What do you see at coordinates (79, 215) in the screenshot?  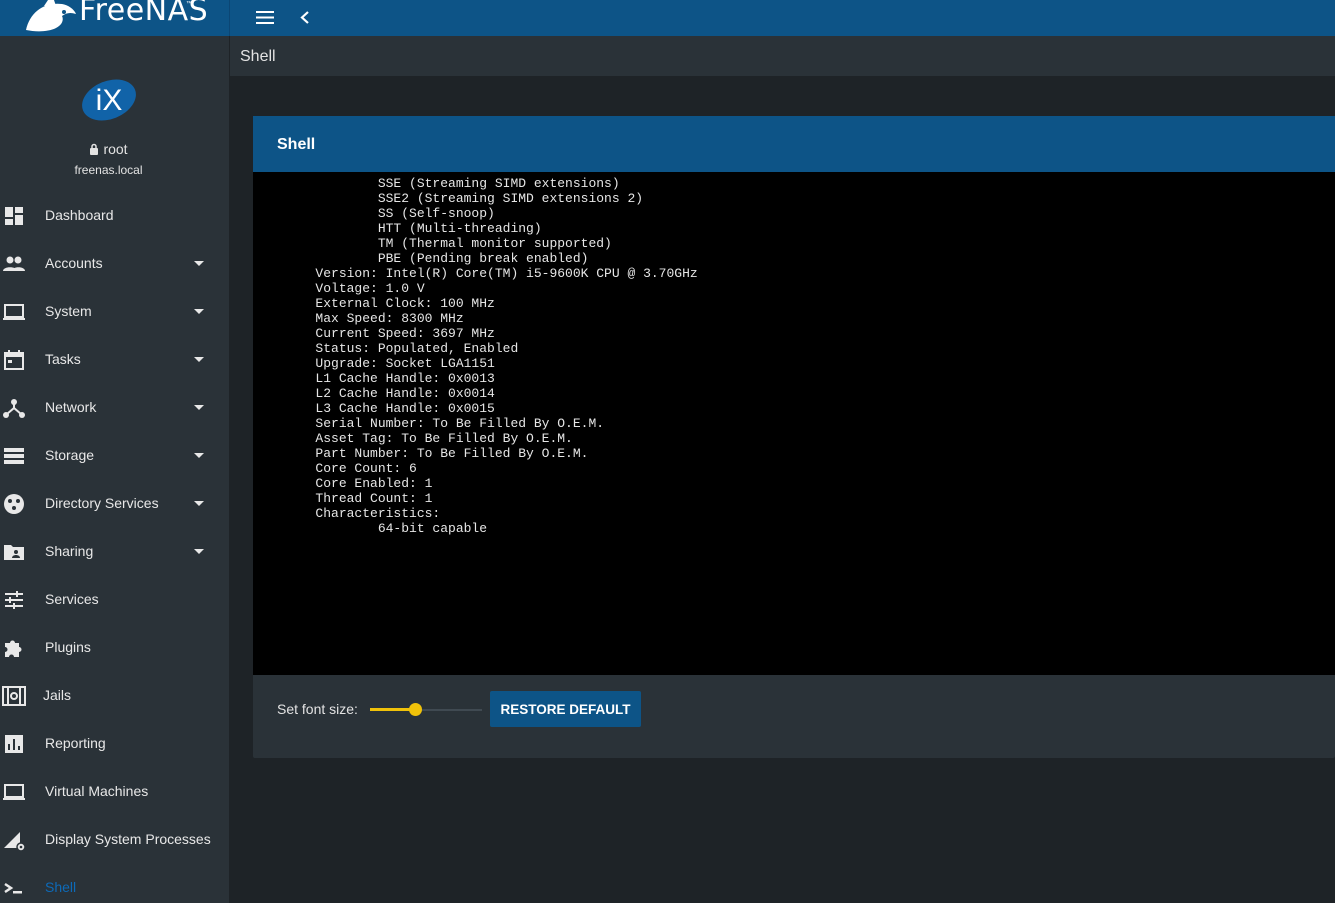 I see `sidebar-item-label: Dashboard` at bounding box center [79, 215].